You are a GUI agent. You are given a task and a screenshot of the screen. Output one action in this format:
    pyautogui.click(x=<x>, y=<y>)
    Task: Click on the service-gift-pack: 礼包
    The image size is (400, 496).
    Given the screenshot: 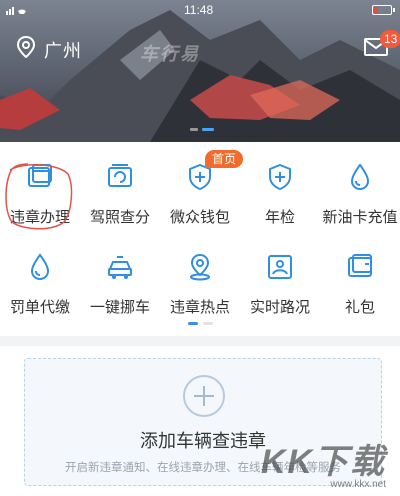 What is the action you would take?
    pyautogui.click(x=360, y=284)
    